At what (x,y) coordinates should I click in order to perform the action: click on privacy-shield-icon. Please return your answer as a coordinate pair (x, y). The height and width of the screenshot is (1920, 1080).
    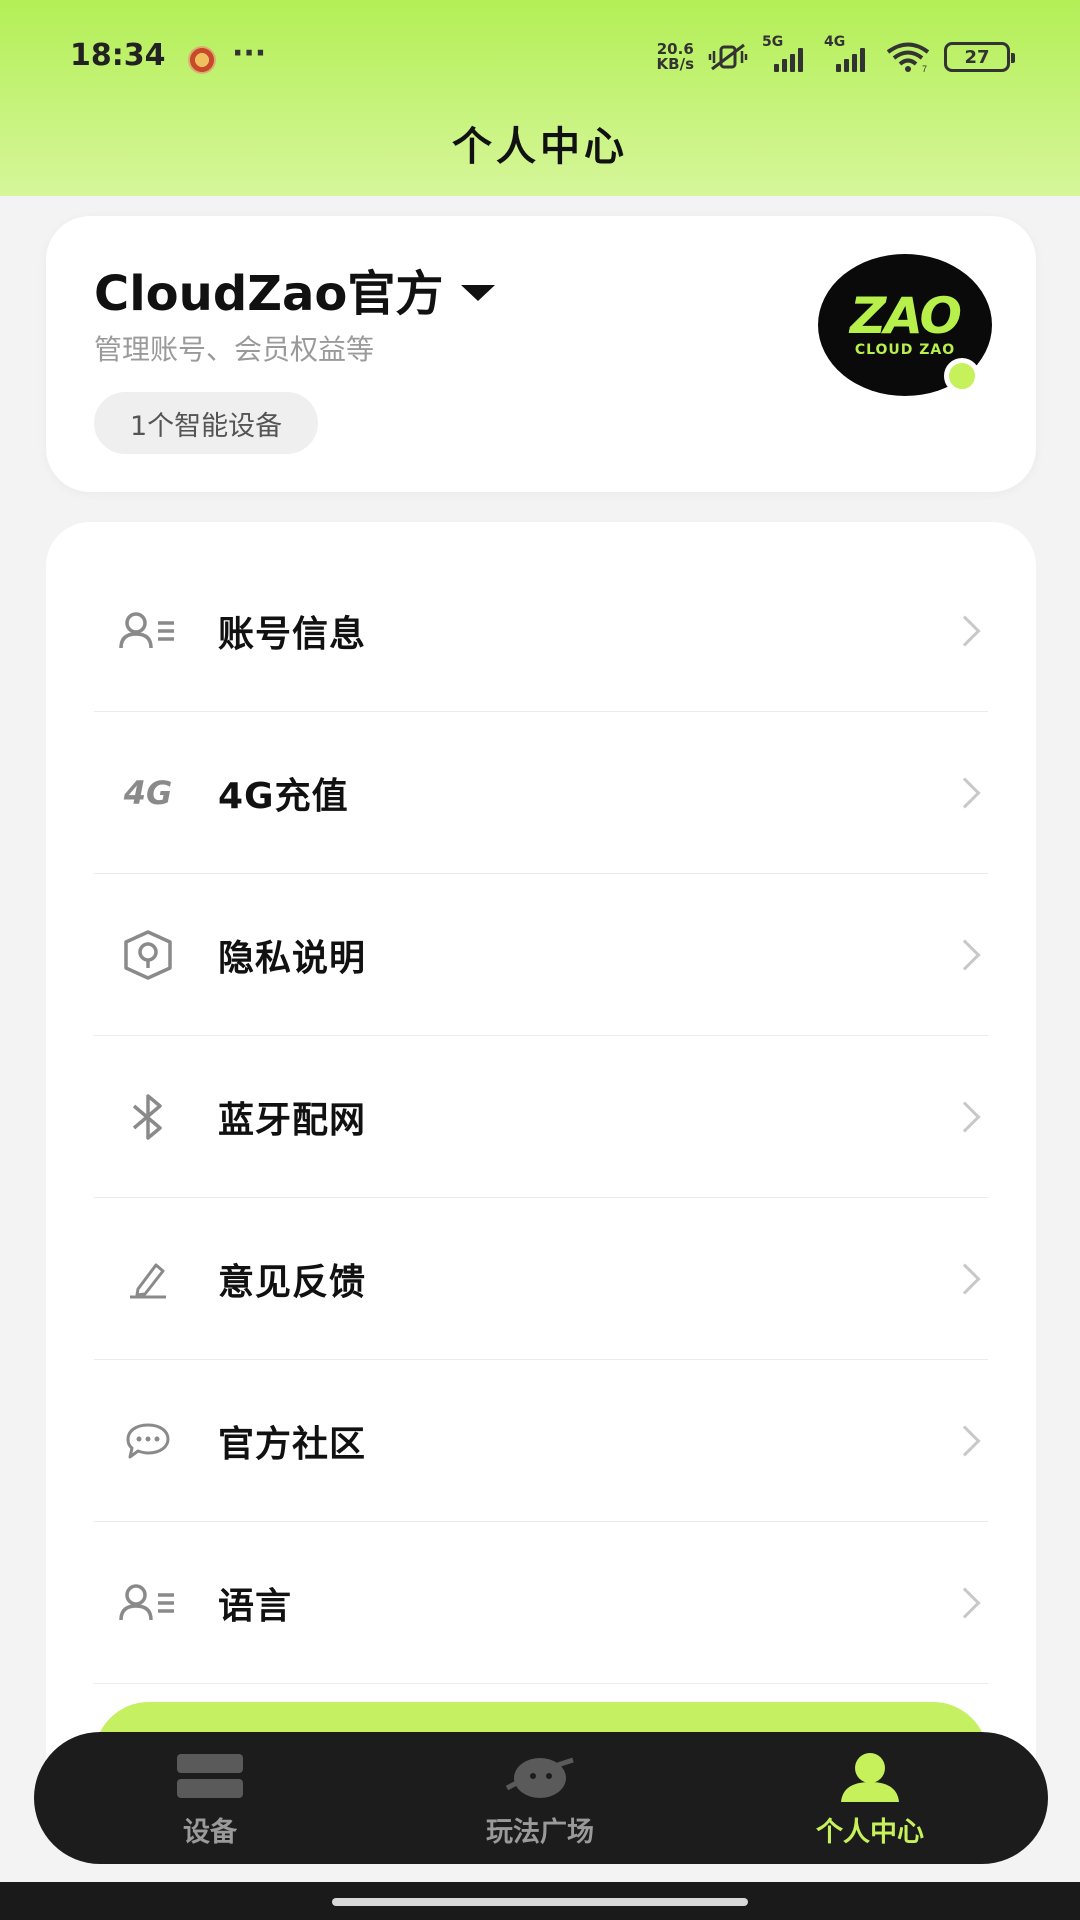
    Looking at the image, I should click on (148, 955).